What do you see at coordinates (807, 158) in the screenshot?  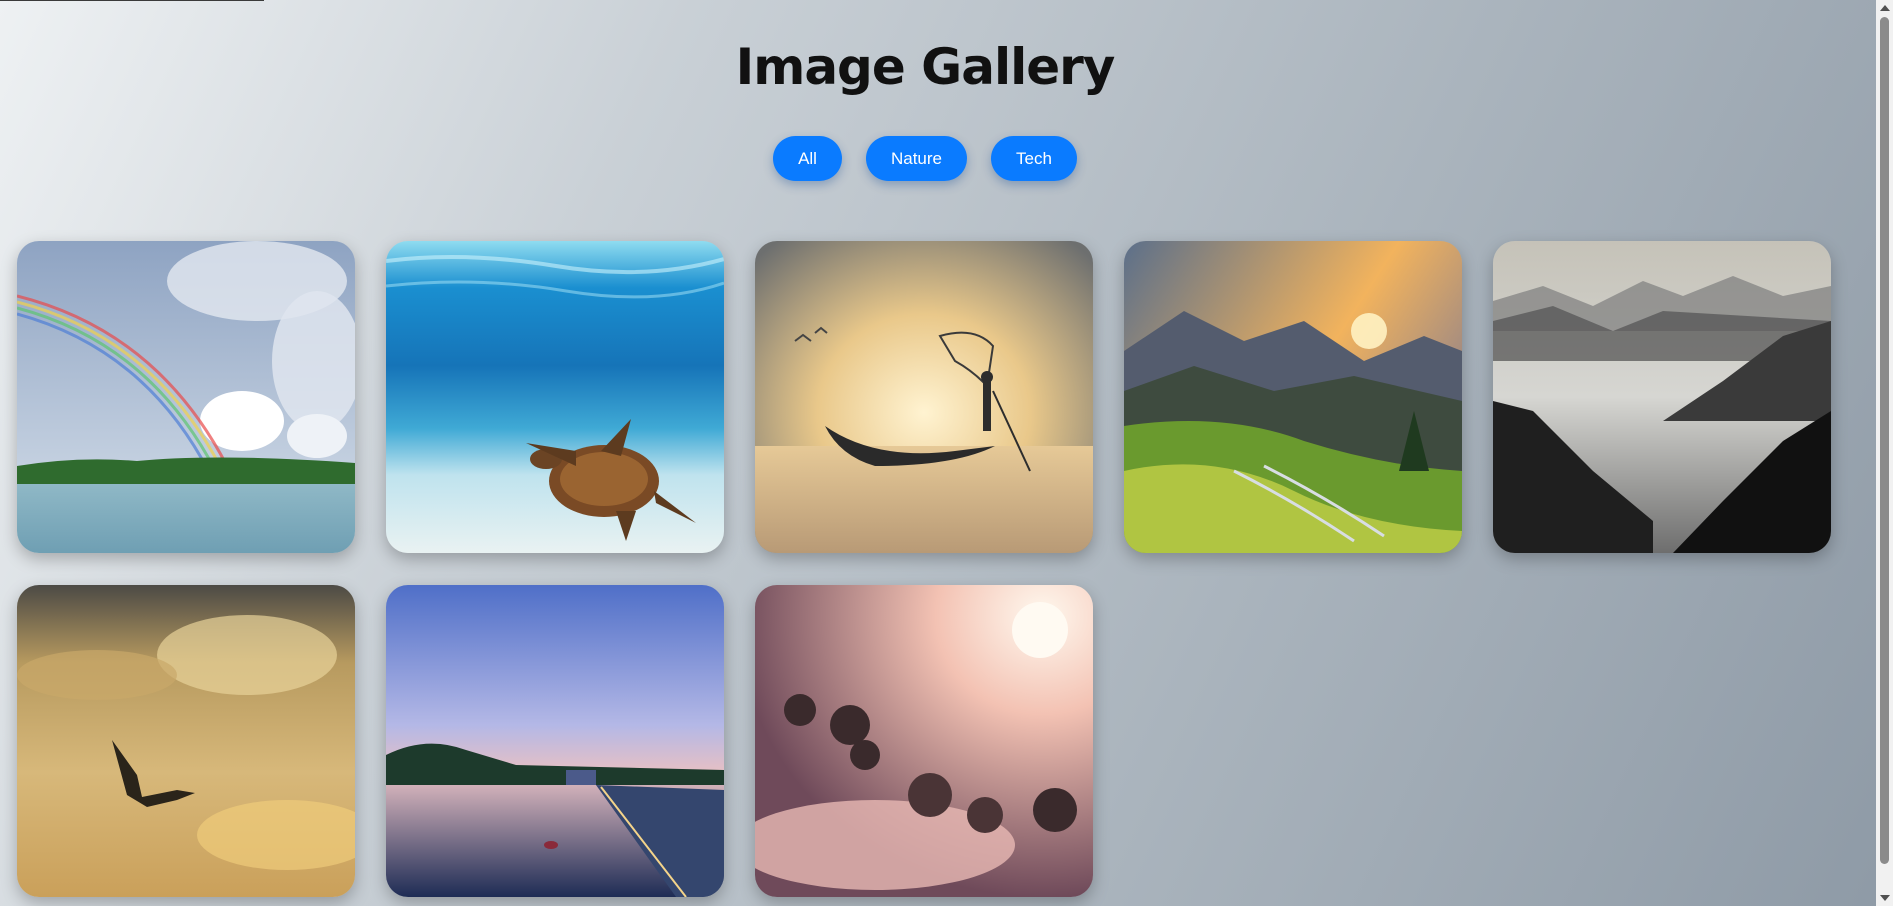 I see `filter-all-button: All` at bounding box center [807, 158].